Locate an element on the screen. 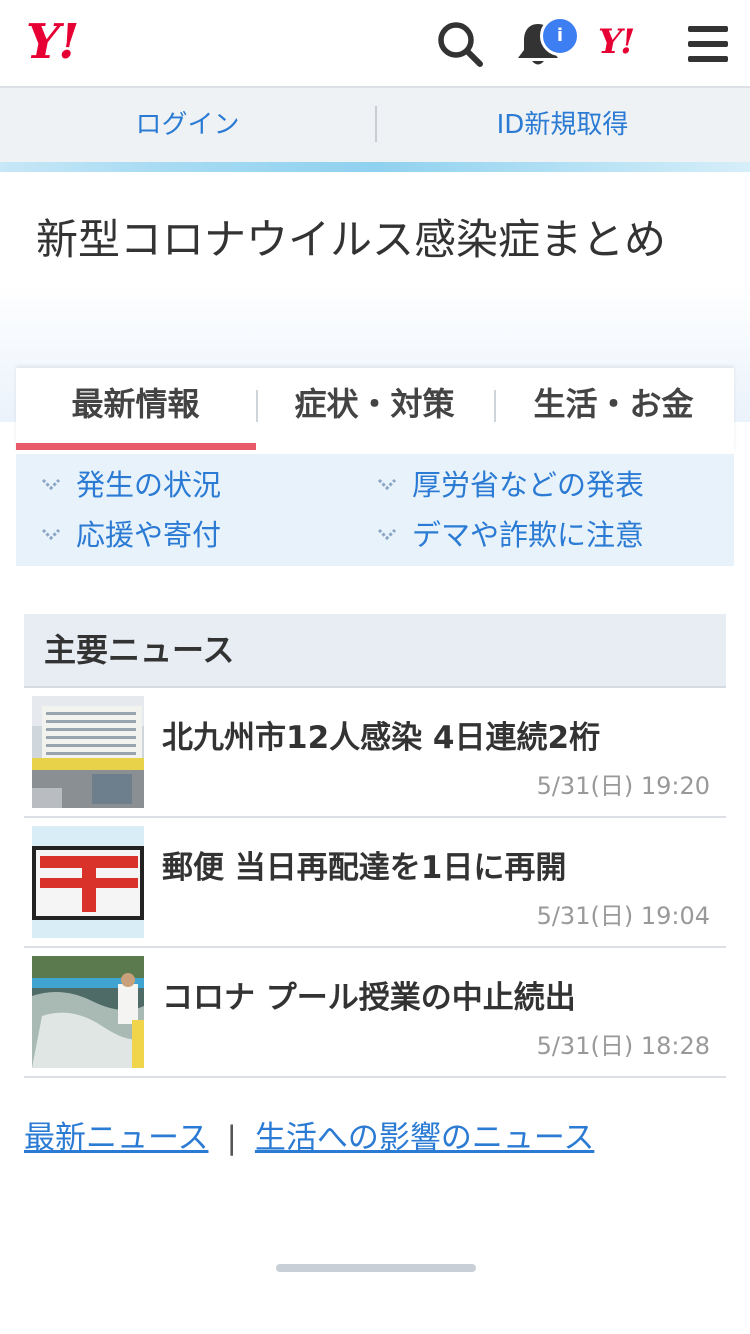  tab-label: 最新情報 is located at coordinates (135, 404).